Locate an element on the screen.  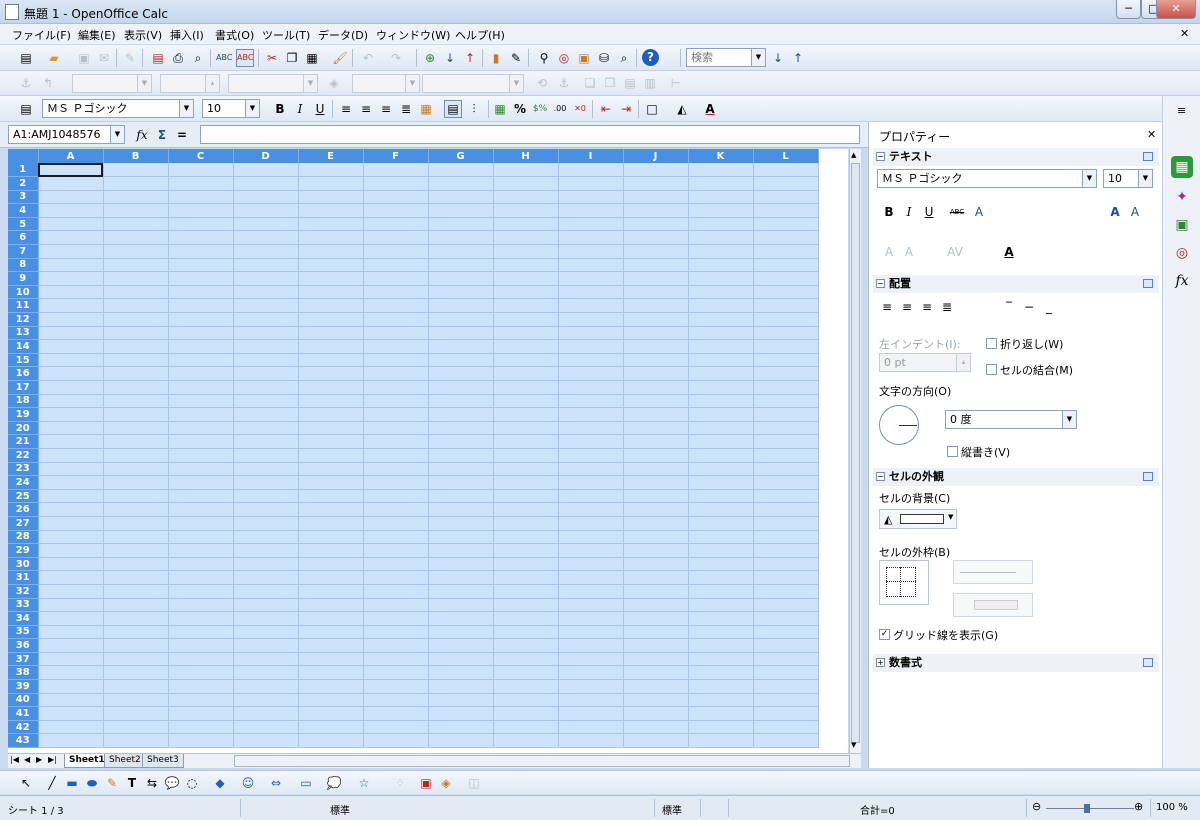
sidebar-align-middle-icon: − is located at coordinates (1029, 307).